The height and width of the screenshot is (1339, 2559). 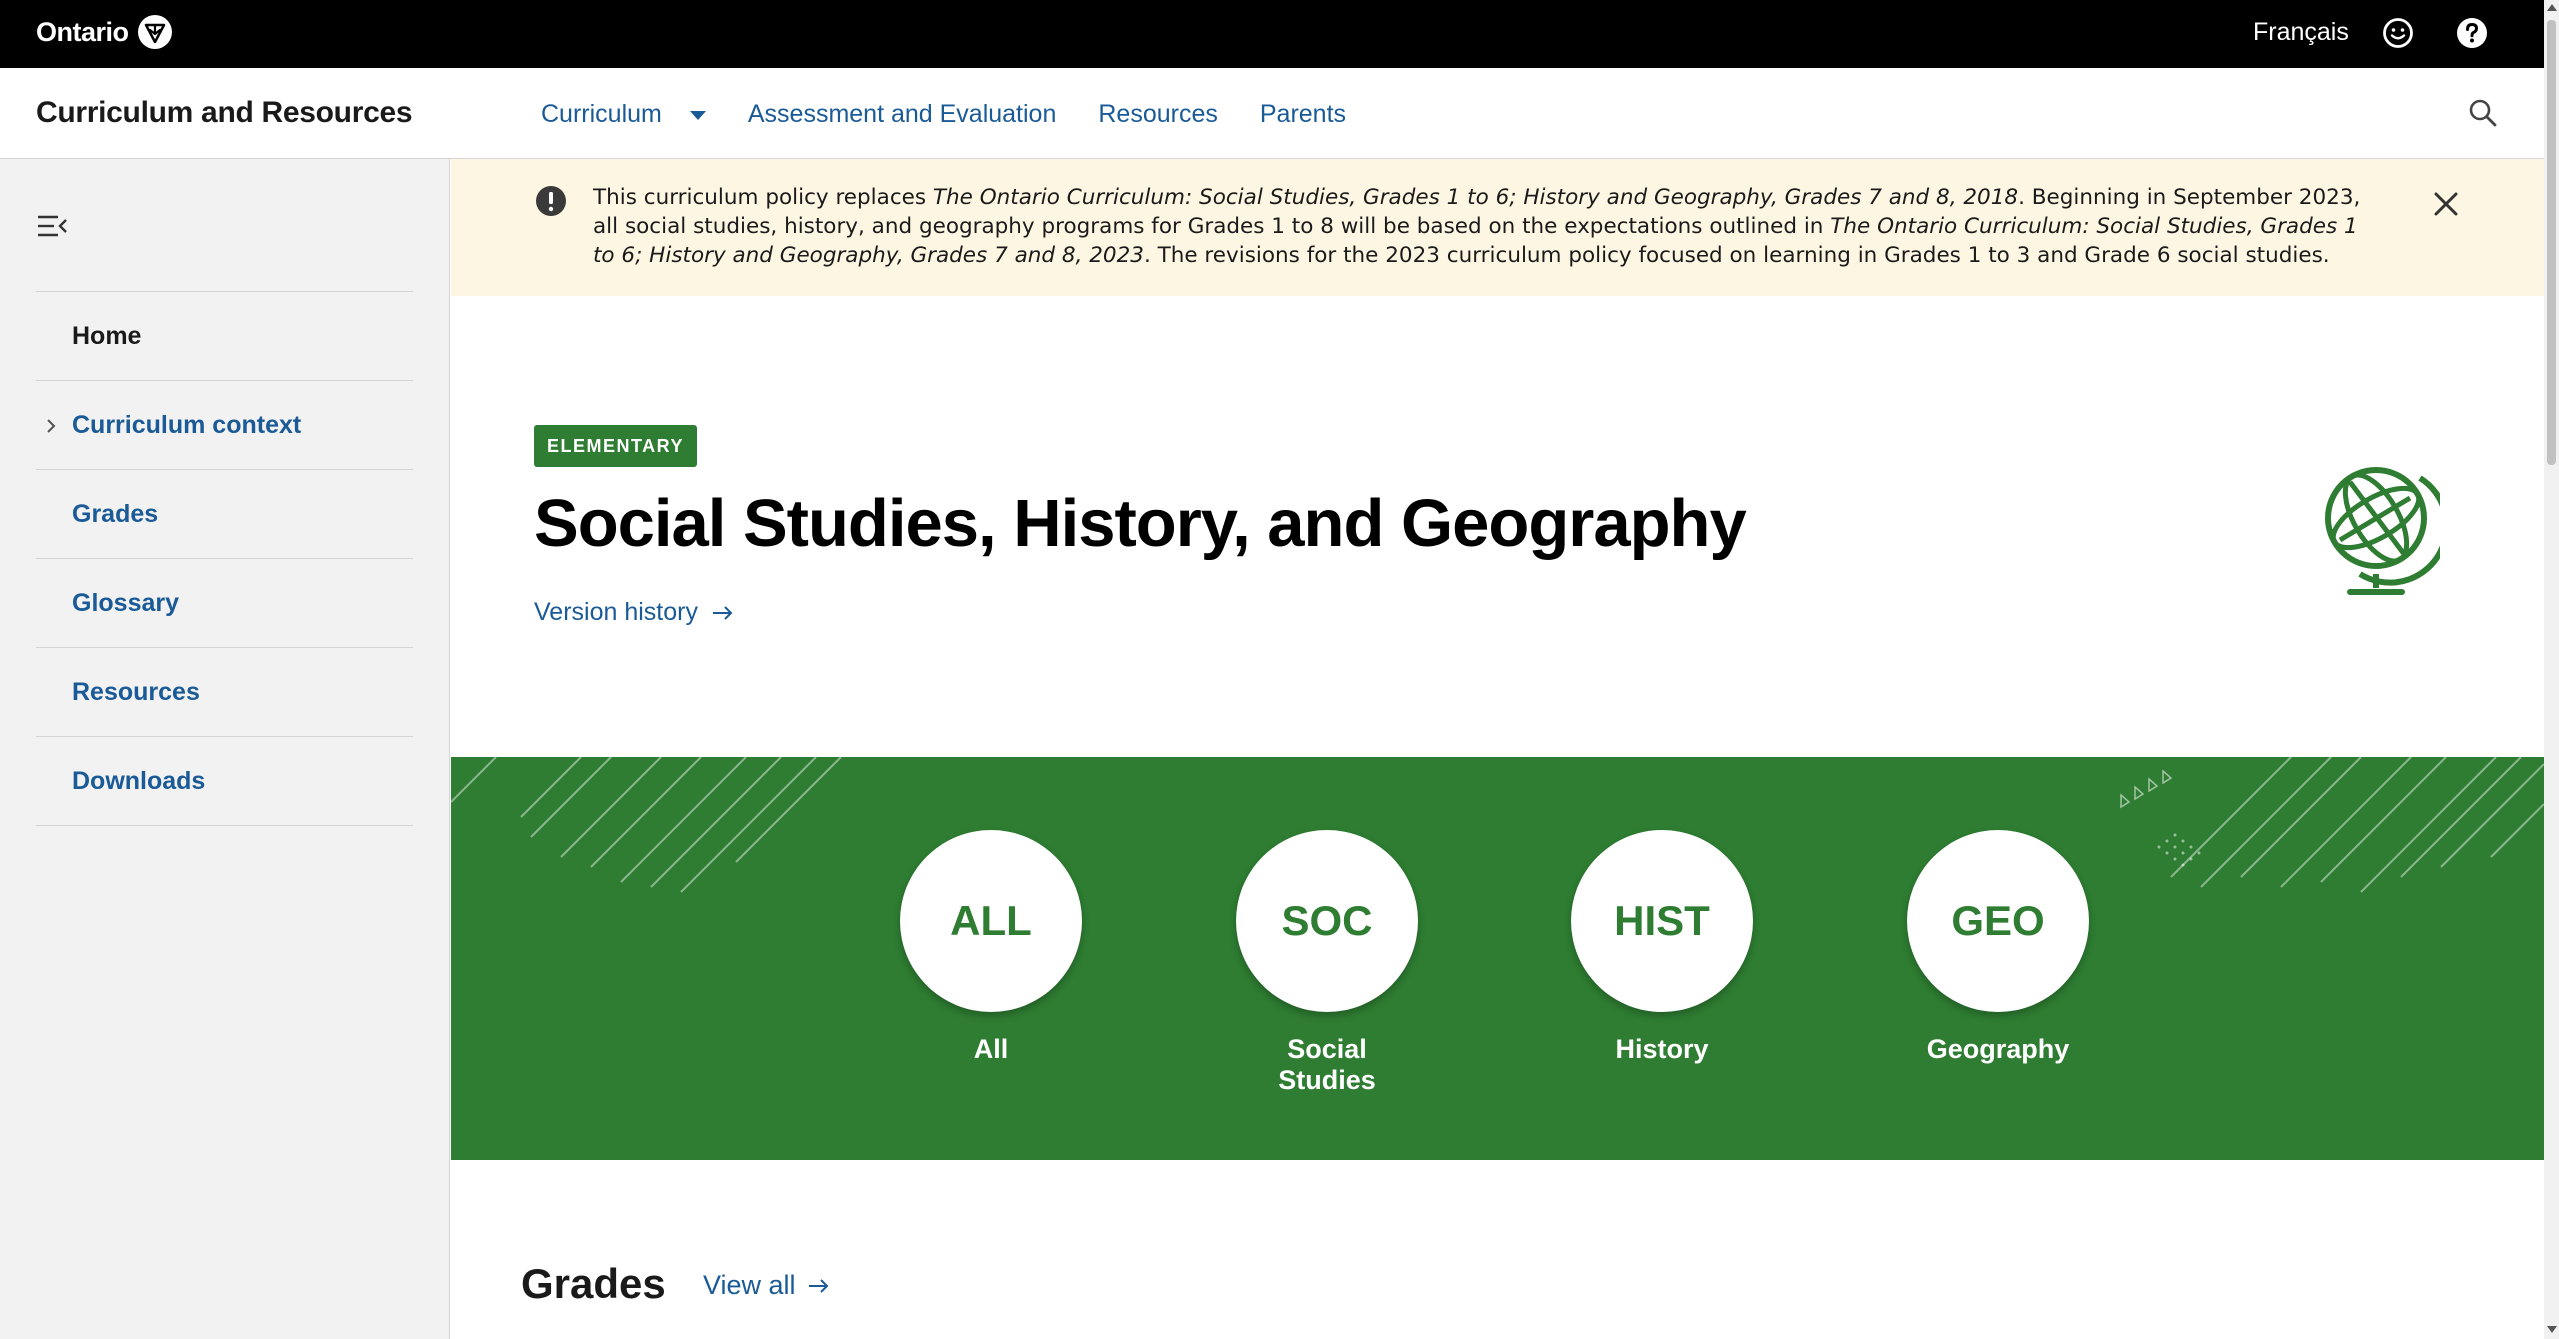 I want to click on sidebar-item-label: Resources, so click(x=136, y=691).